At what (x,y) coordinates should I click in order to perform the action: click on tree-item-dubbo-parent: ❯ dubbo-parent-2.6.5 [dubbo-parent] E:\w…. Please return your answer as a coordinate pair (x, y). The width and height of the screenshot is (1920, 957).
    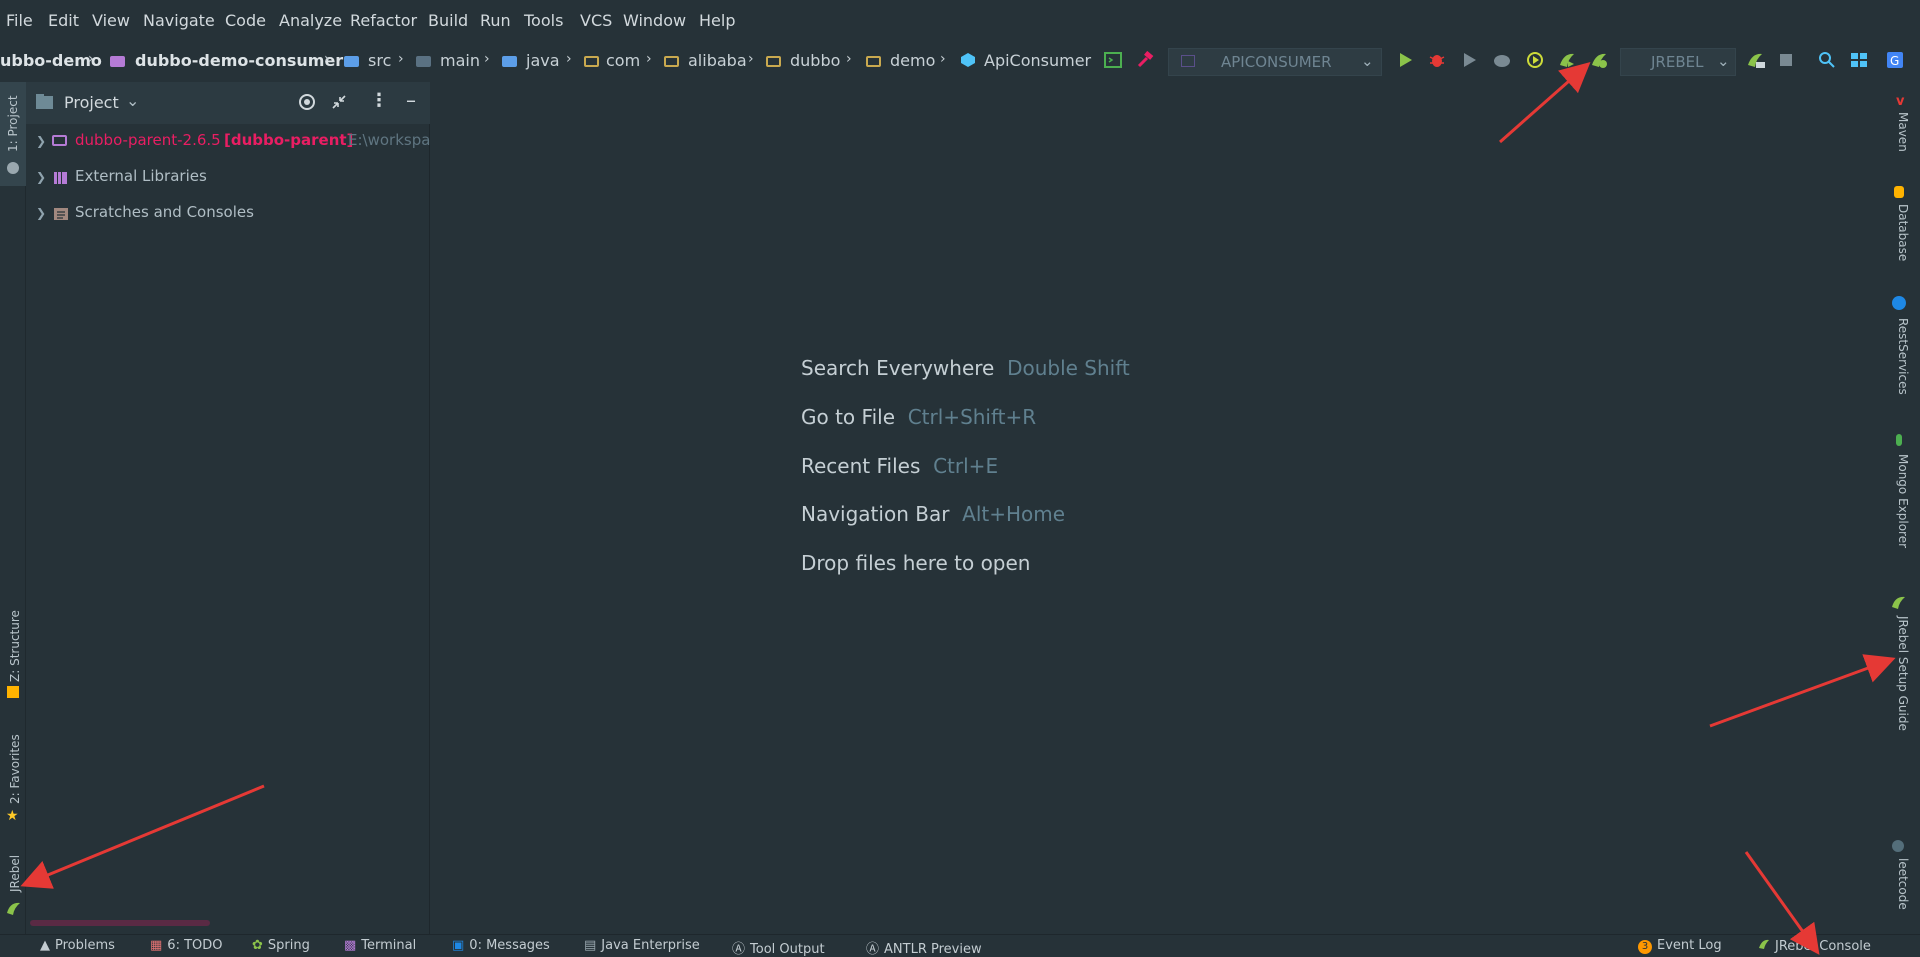
    Looking at the image, I should click on (228, 141).